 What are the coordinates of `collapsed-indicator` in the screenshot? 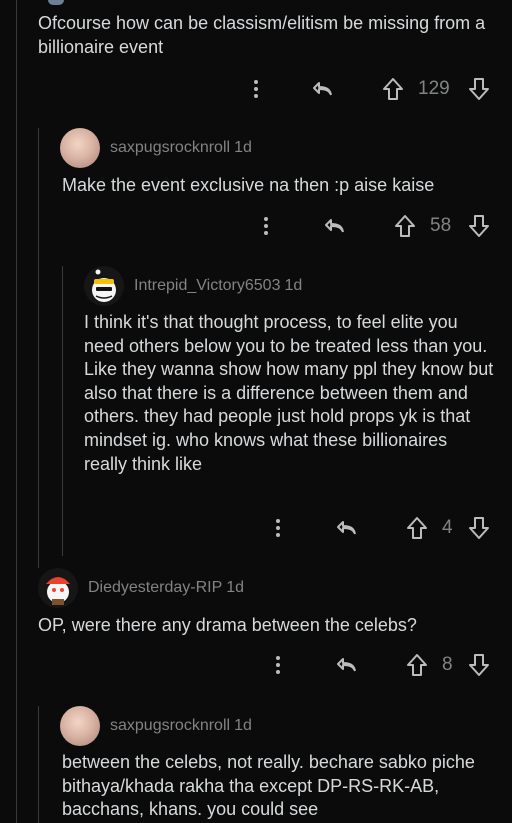 It's located at (56, 2).